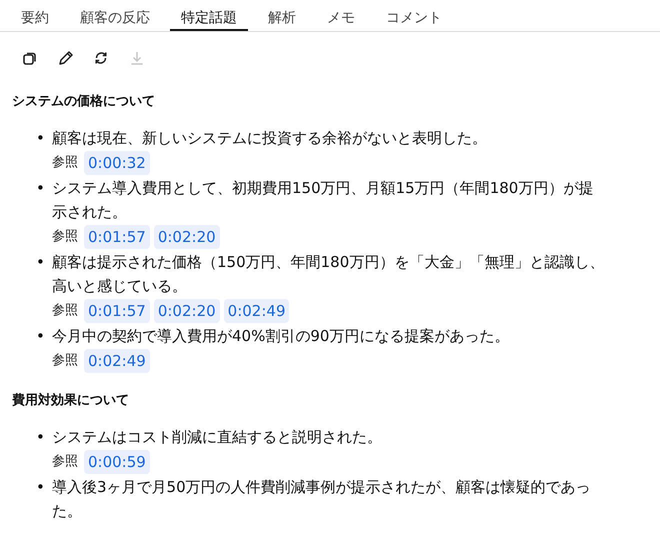 This screenshot has height=556, width=660. What do you see at coordinates (217, 437) in the screenshot?
I see `bullet-text: システムはコスト削減に直結すると説明された。` at bounding box center [217, 437].